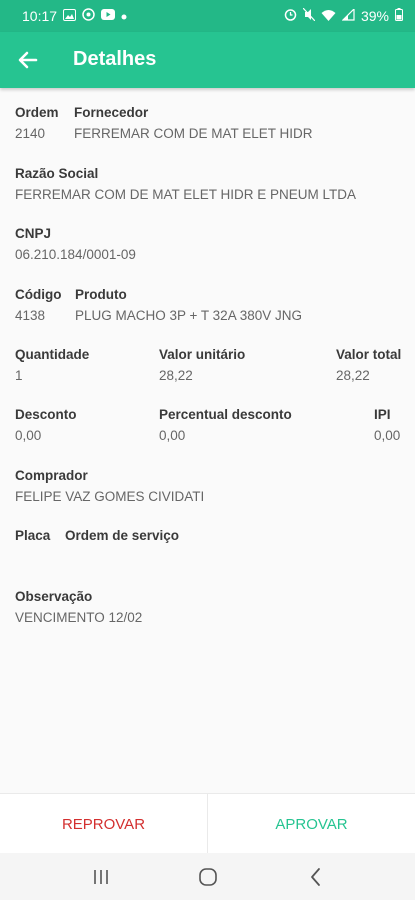  I want to click on action-bar: REPROVAR APROVAR, so click(207, 823).